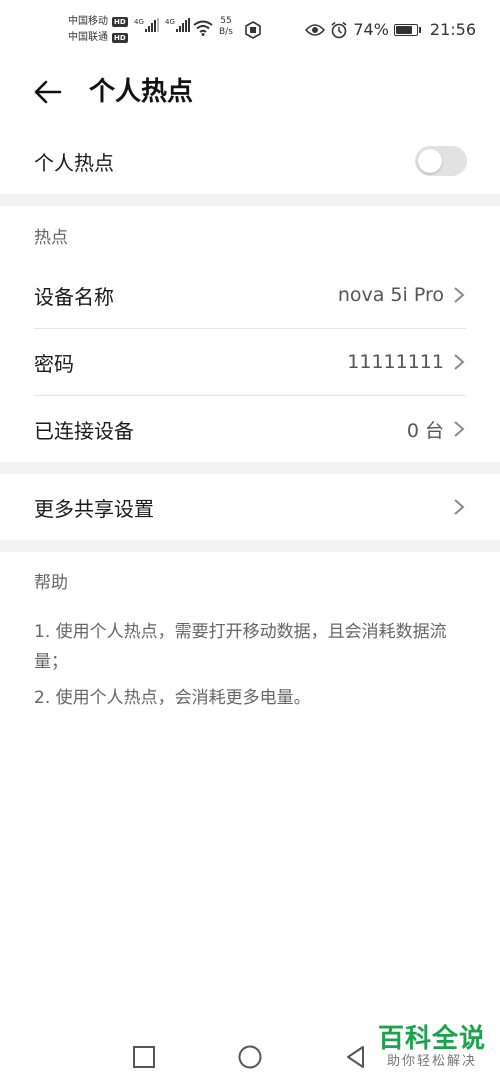 This screenshot has width=500, height=1084. Describe the element at coordinates (390, 29) in the screenshot. I see `status-right-group: 74% 21:56` at that location.